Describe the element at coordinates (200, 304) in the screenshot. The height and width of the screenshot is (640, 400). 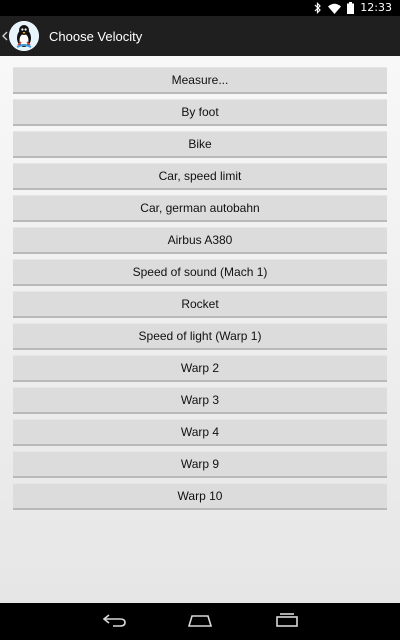
I see `velocity-button: Rocket` at that location.